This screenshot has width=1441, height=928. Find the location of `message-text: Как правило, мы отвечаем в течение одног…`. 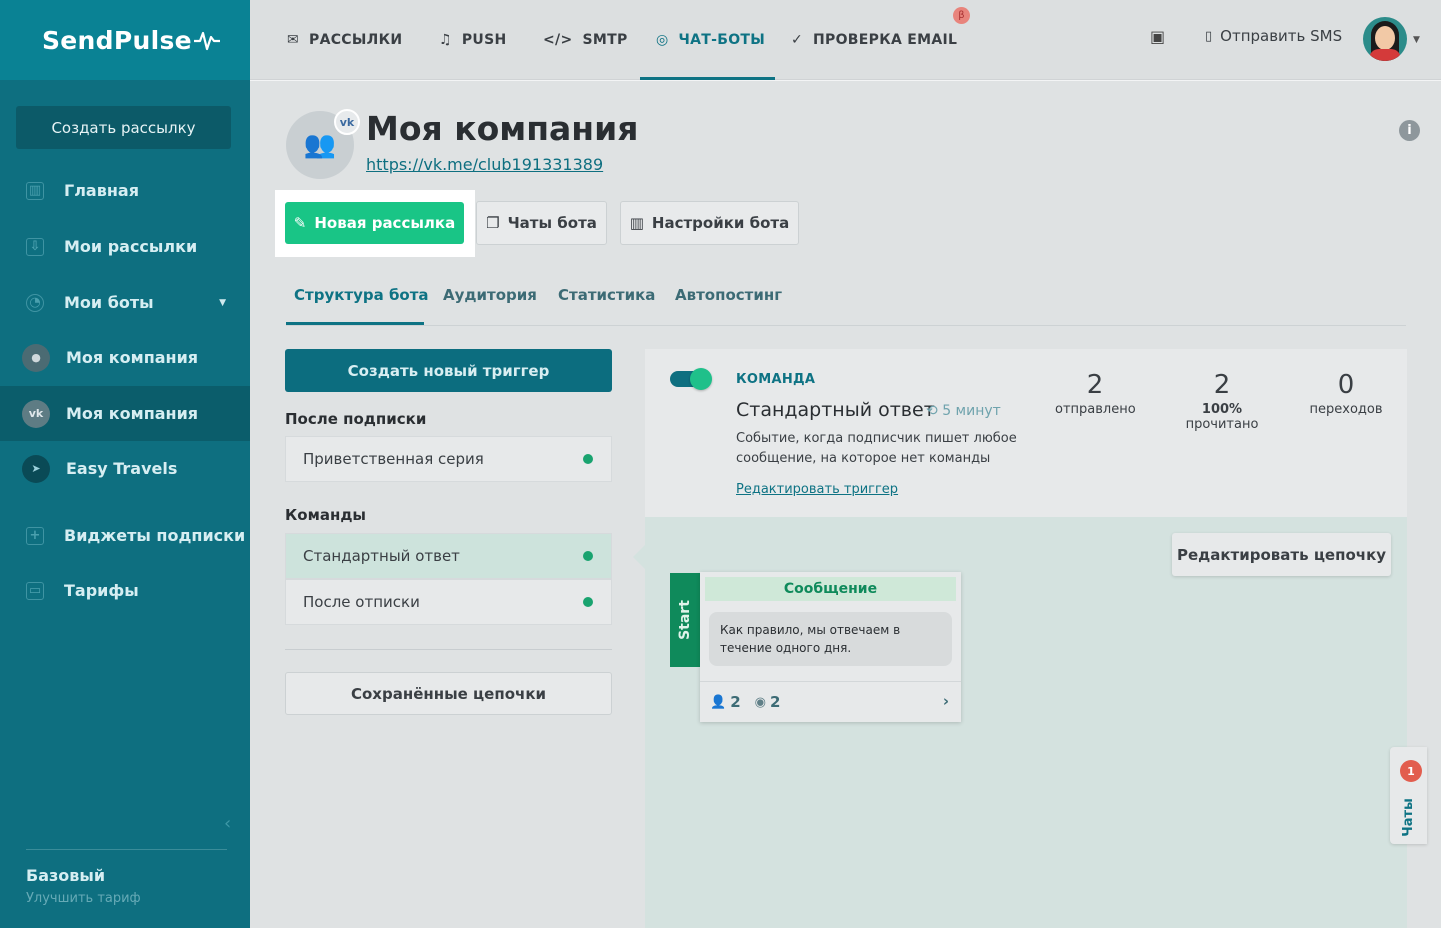

message-text: Как правило, мы отвечаем в течение одног… is located at coordinates (830, 639).